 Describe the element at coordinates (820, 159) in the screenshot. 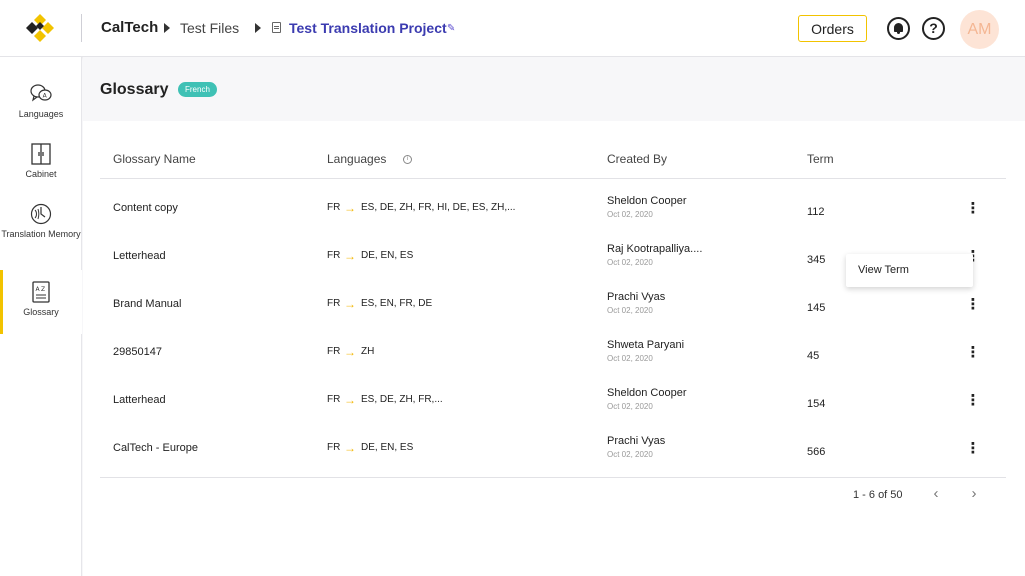

I see `column-header-term: Term` at that location.